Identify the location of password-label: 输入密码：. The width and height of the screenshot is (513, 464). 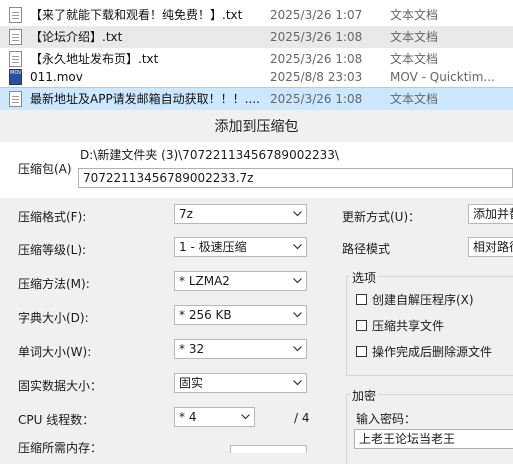
(386, 419).